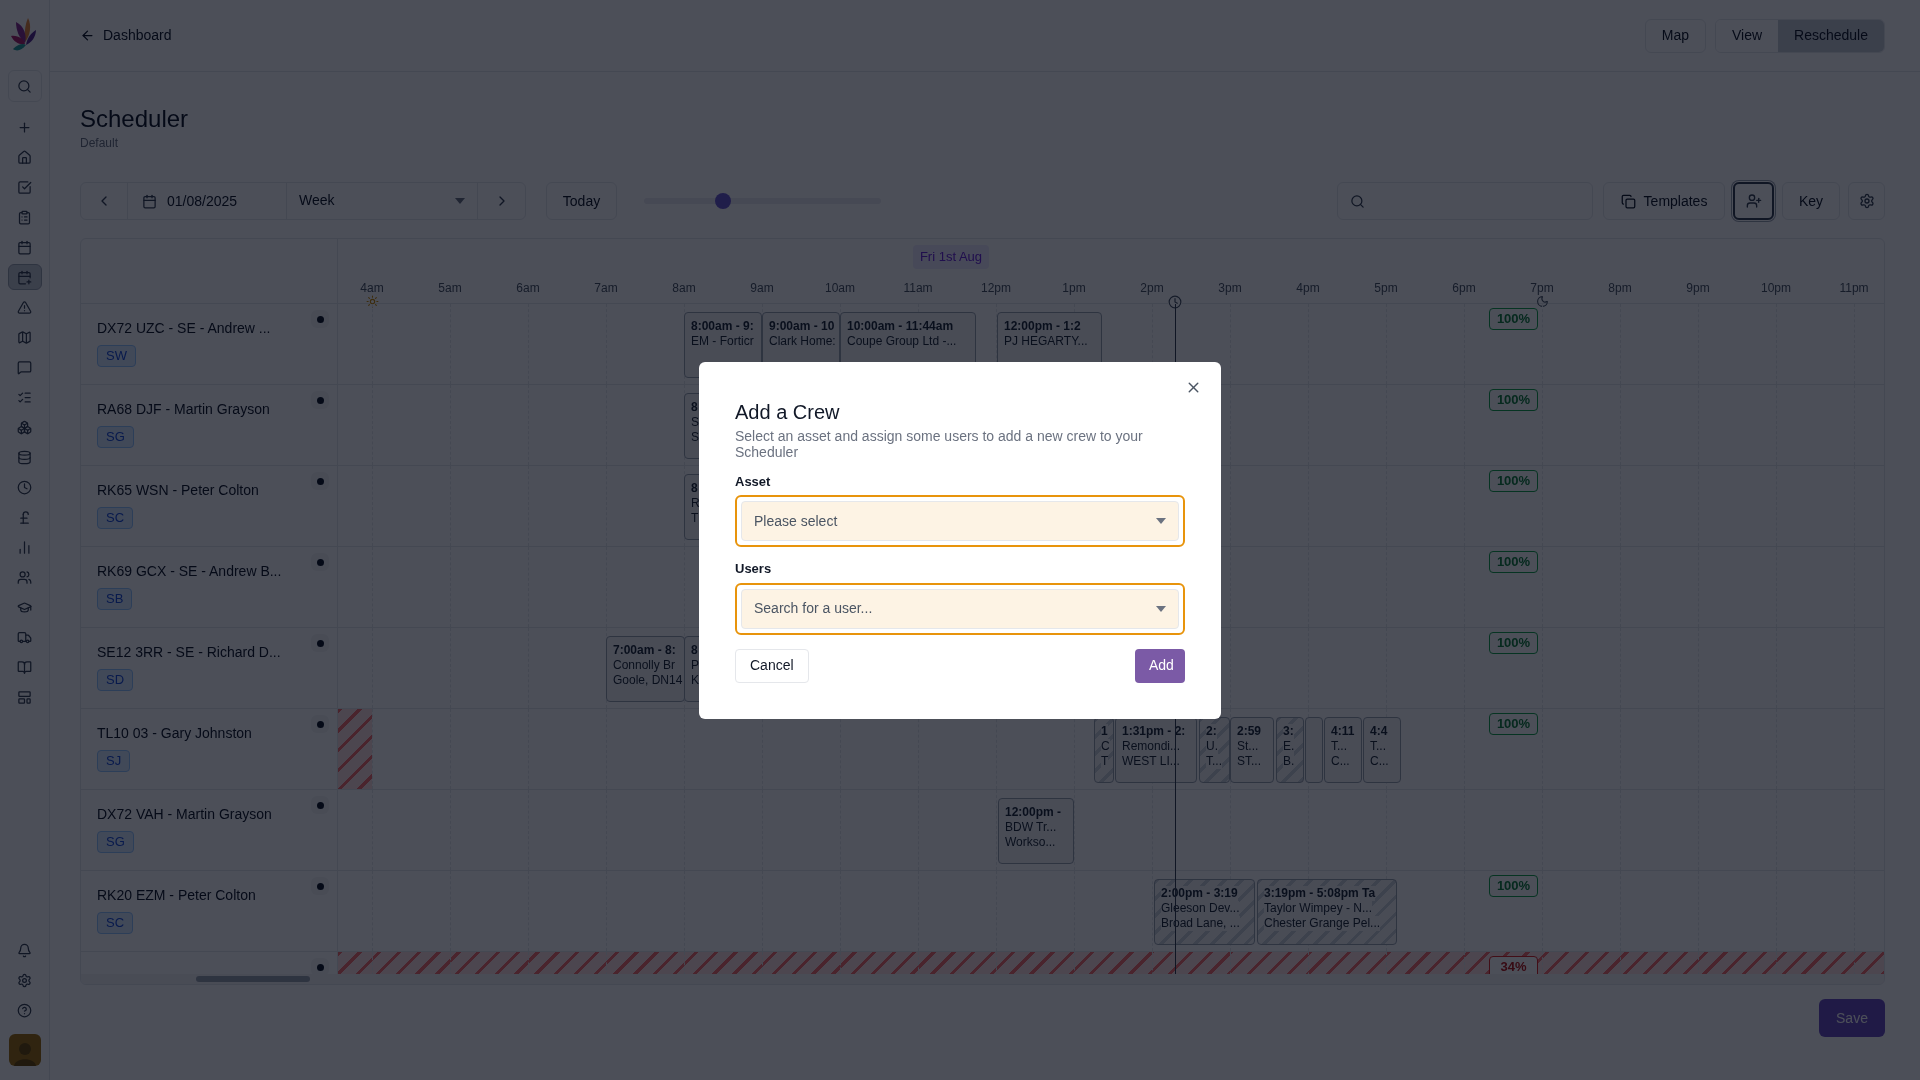 This screenshot has height=1080, width=1920. Describe the element at coordinates (722, 341) in the screenshot. I see `event-text: EM - Forticr` at that location.